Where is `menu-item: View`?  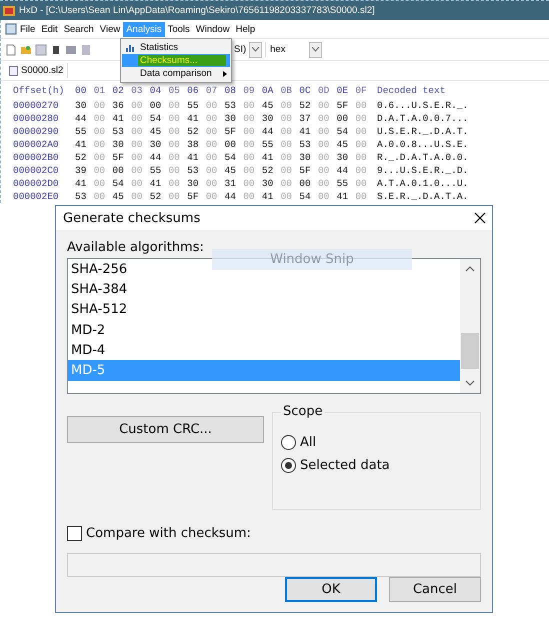
menu-item: View is located at coordinates (110, 29).